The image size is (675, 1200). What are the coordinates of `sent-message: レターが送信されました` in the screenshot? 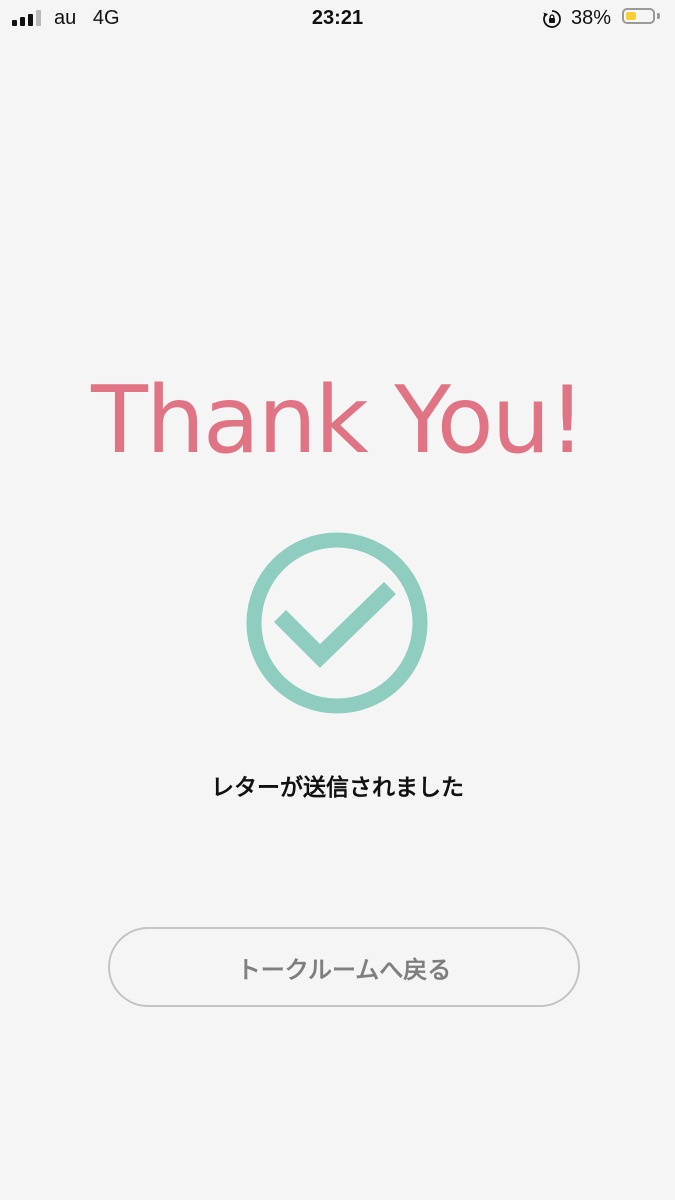 It's located at (337, 788).